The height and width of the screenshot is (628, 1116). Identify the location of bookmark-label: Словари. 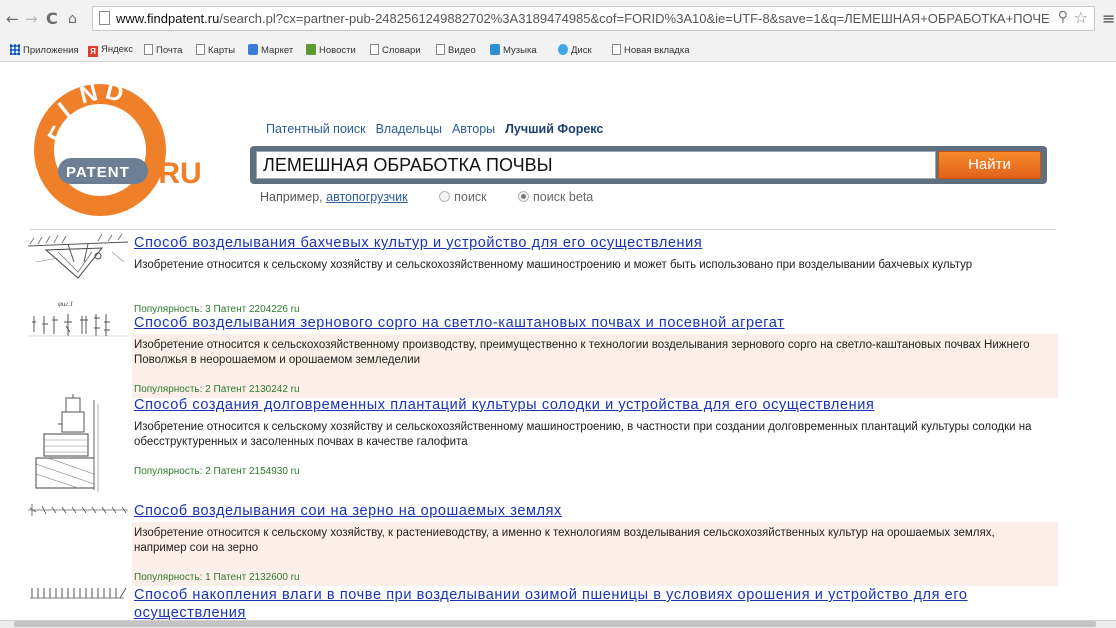
(401, 50).